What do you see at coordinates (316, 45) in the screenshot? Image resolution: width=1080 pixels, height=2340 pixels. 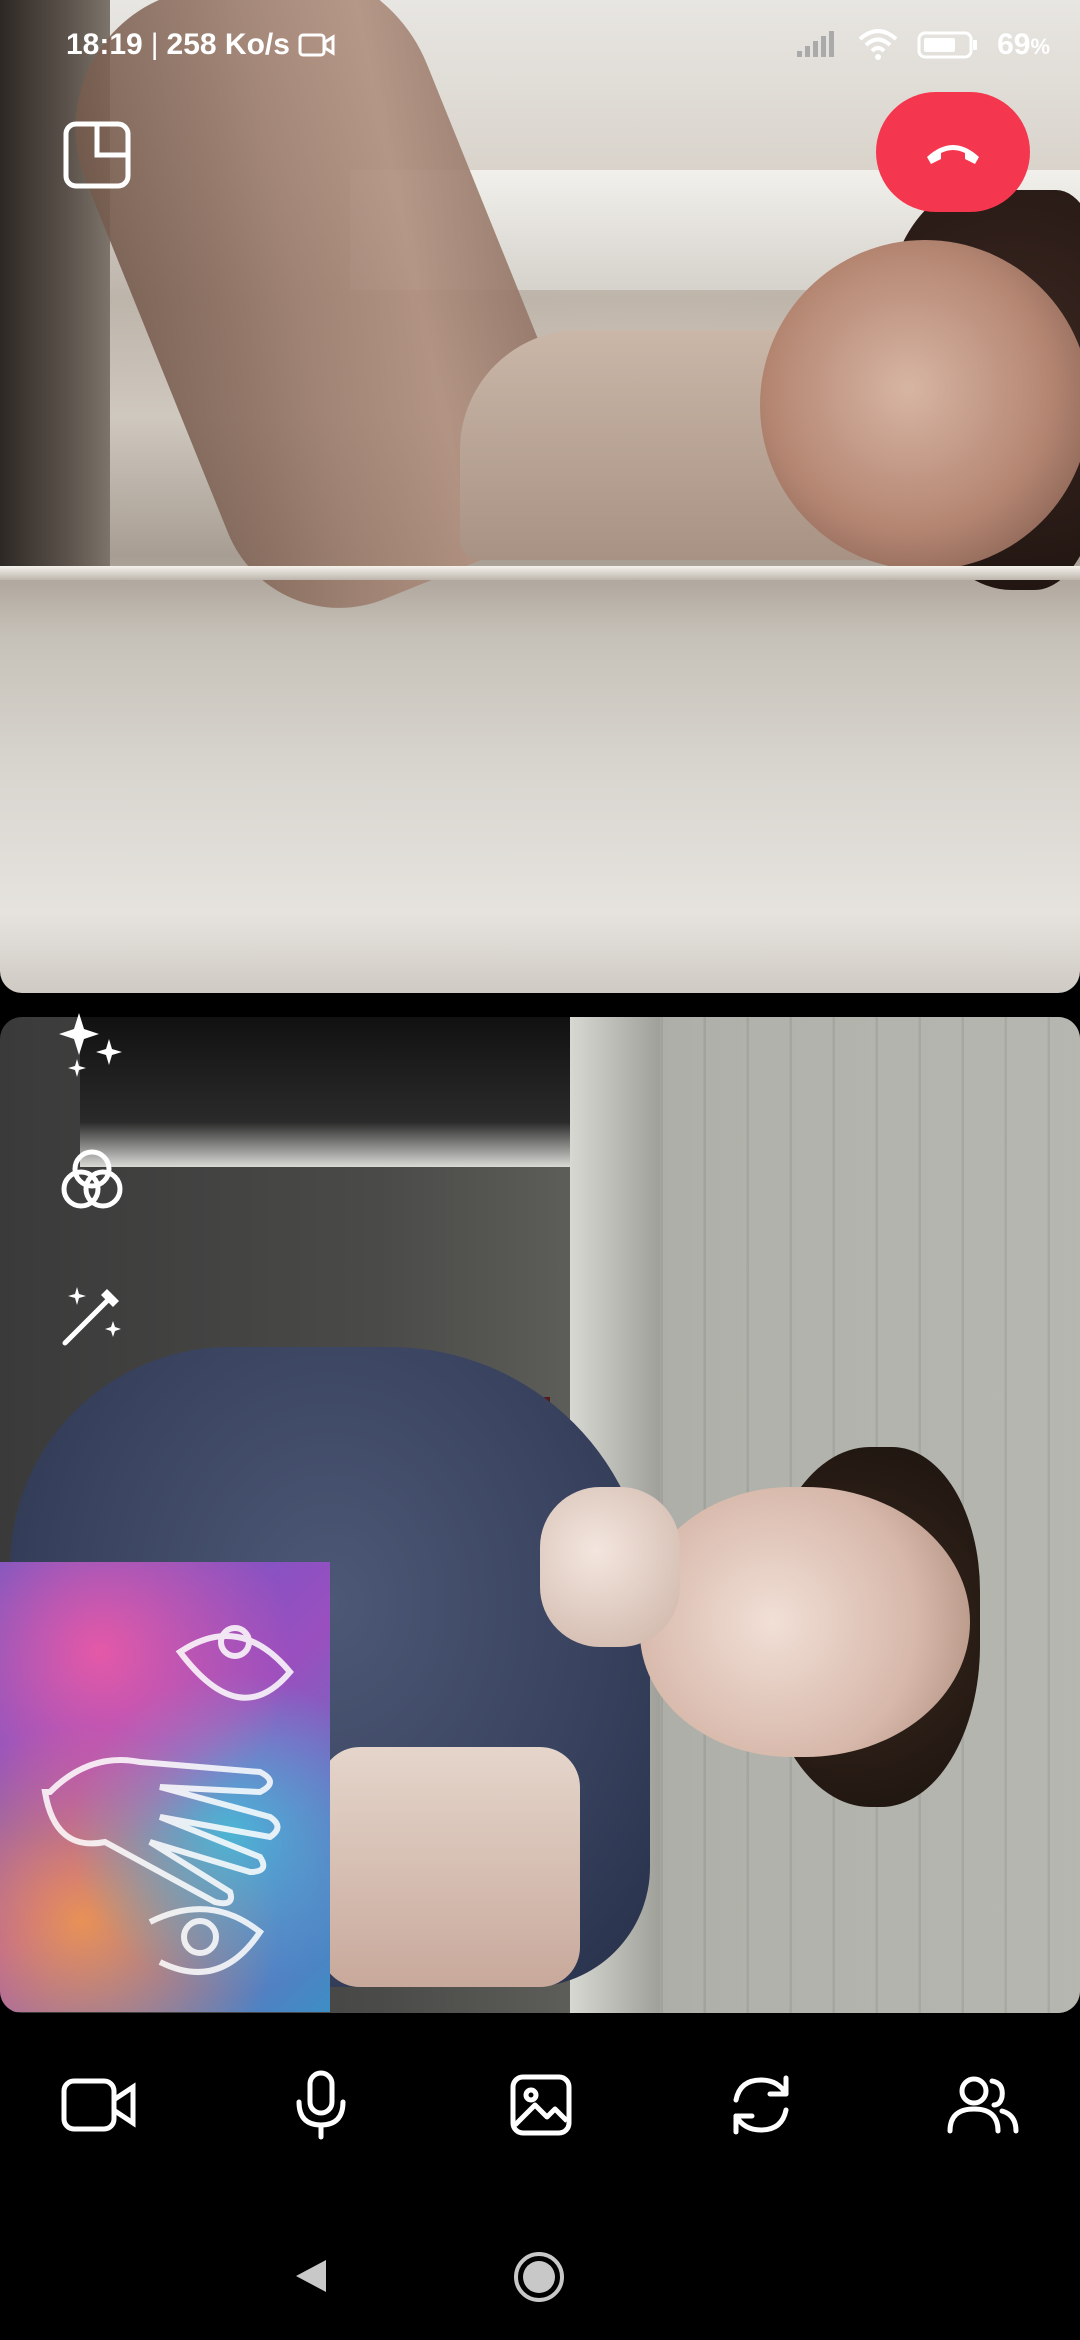 I see `video-record-icon` at bounding box center [316, 45].